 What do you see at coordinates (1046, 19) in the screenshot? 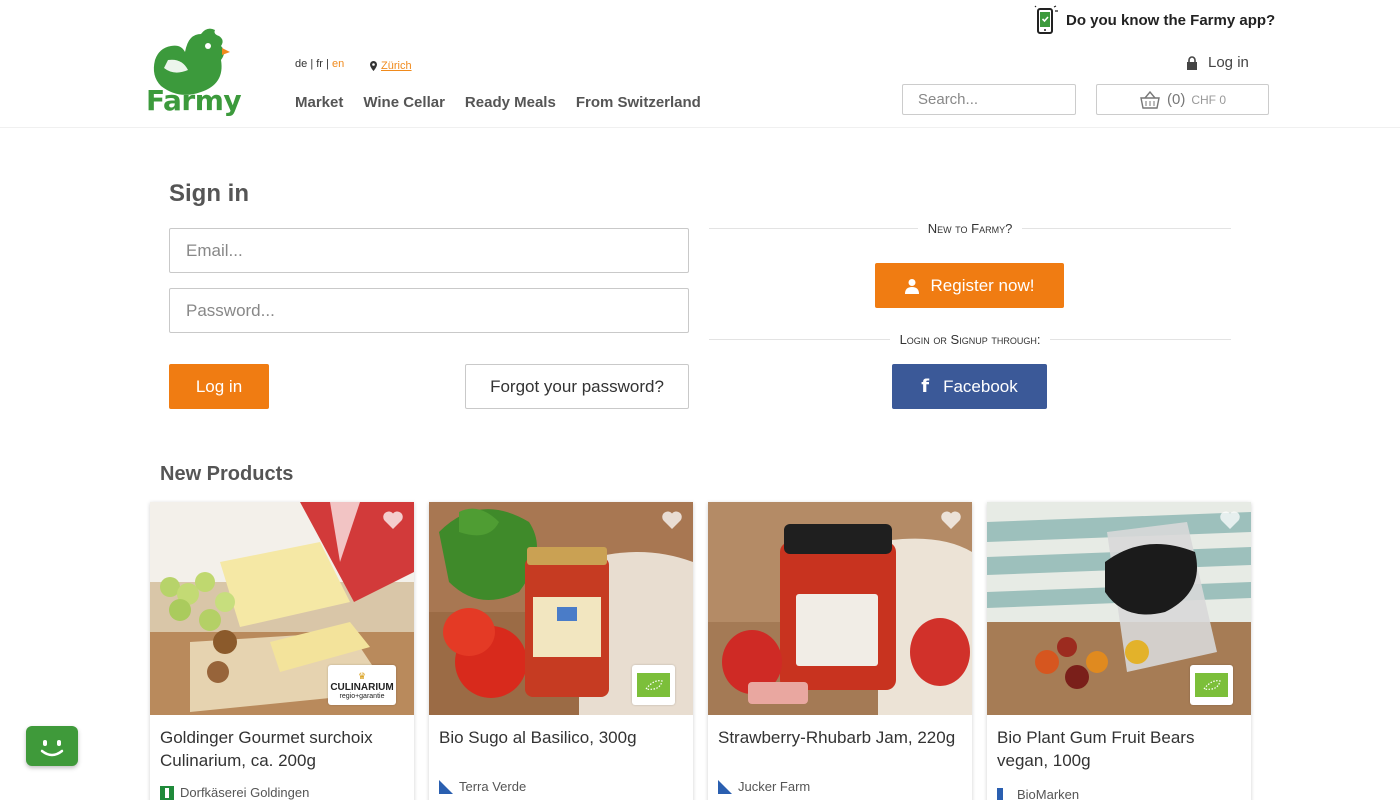
I see `smartphone-icon` at bounding box center [1046, 19].